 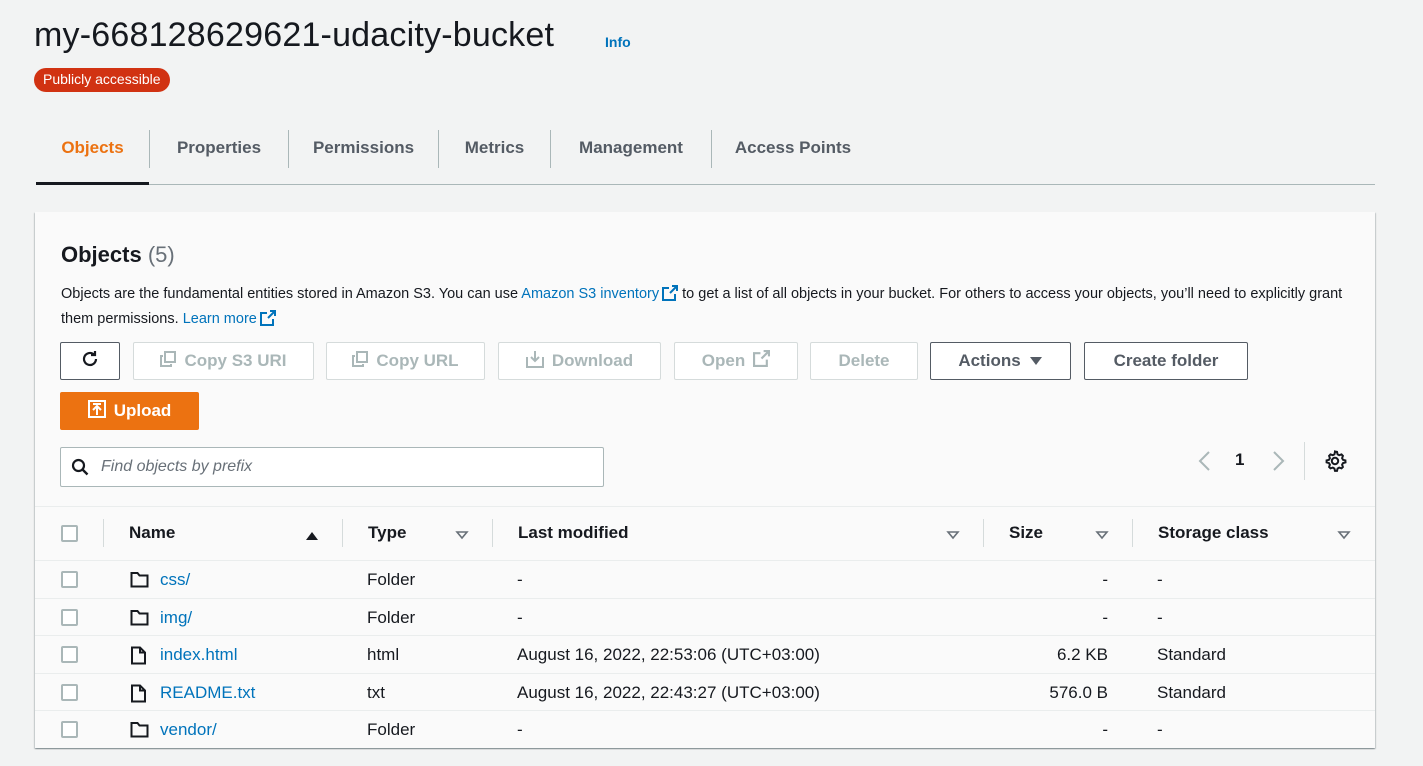 I want to click on search-icon, so click(x=80, y=469).